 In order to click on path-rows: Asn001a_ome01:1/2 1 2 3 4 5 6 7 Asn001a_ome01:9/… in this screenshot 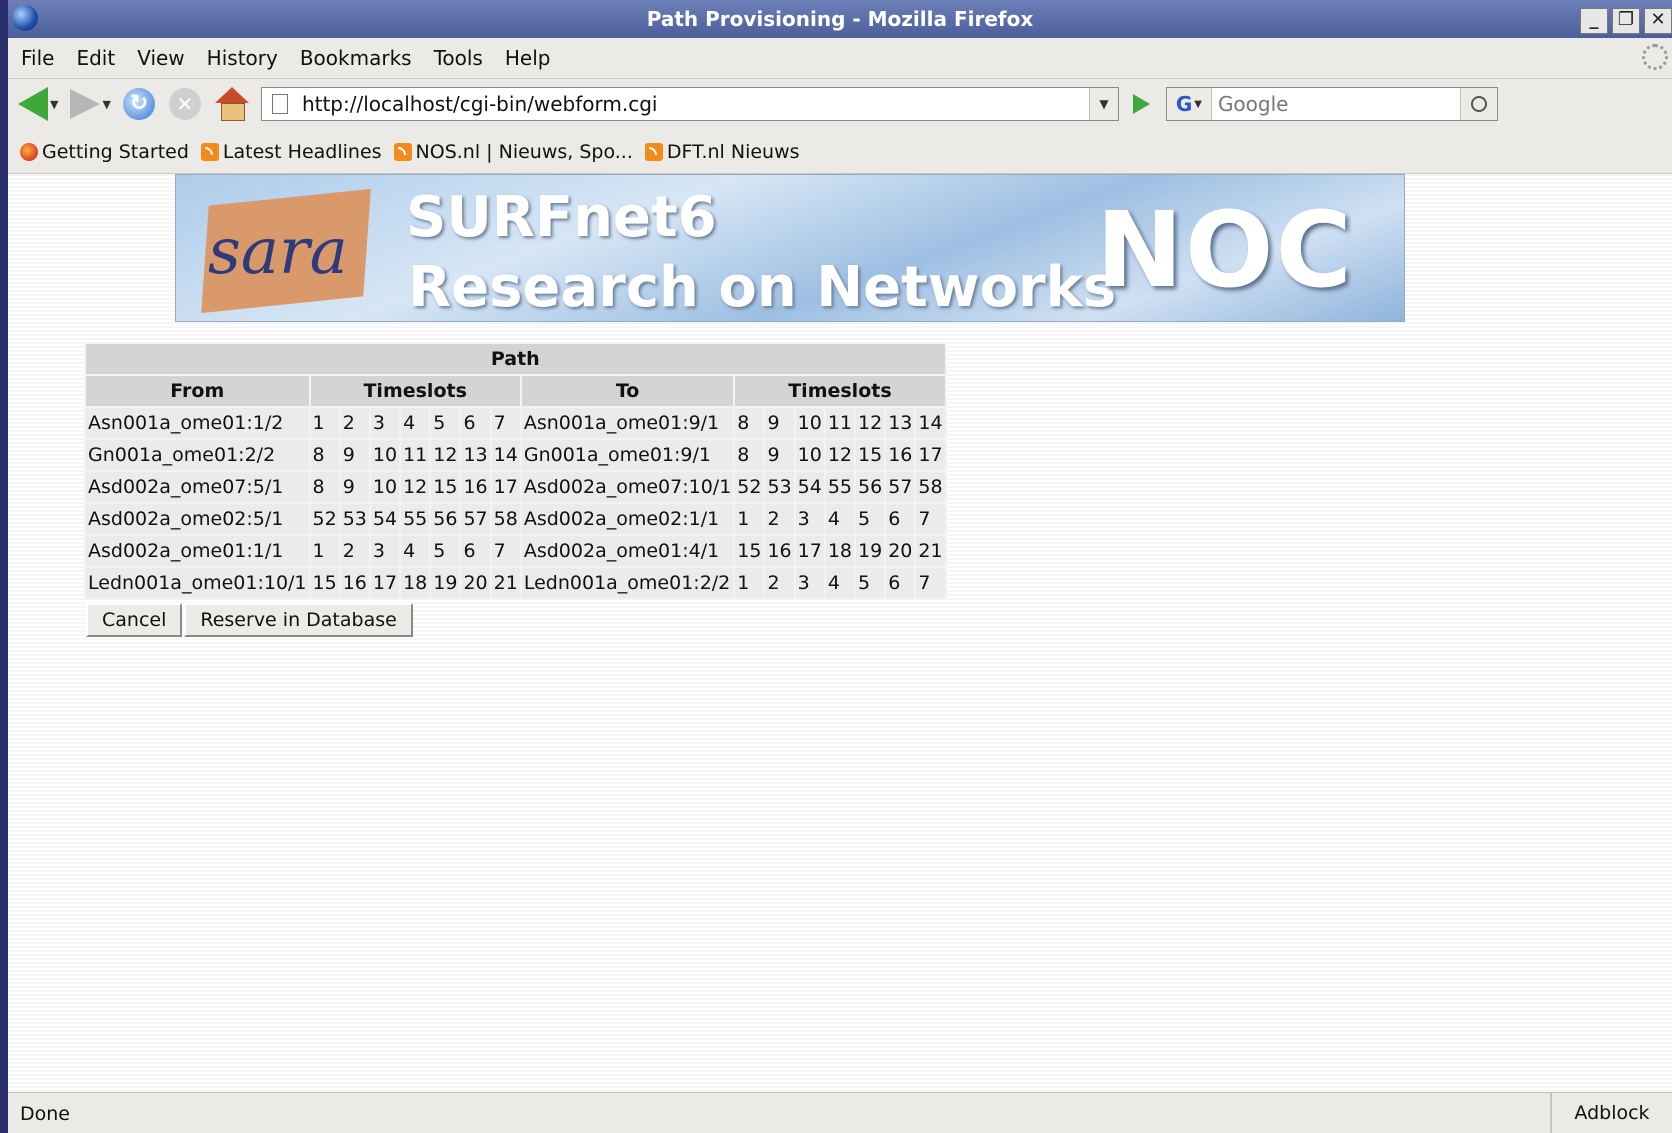, I will do `click(515, 503)`.